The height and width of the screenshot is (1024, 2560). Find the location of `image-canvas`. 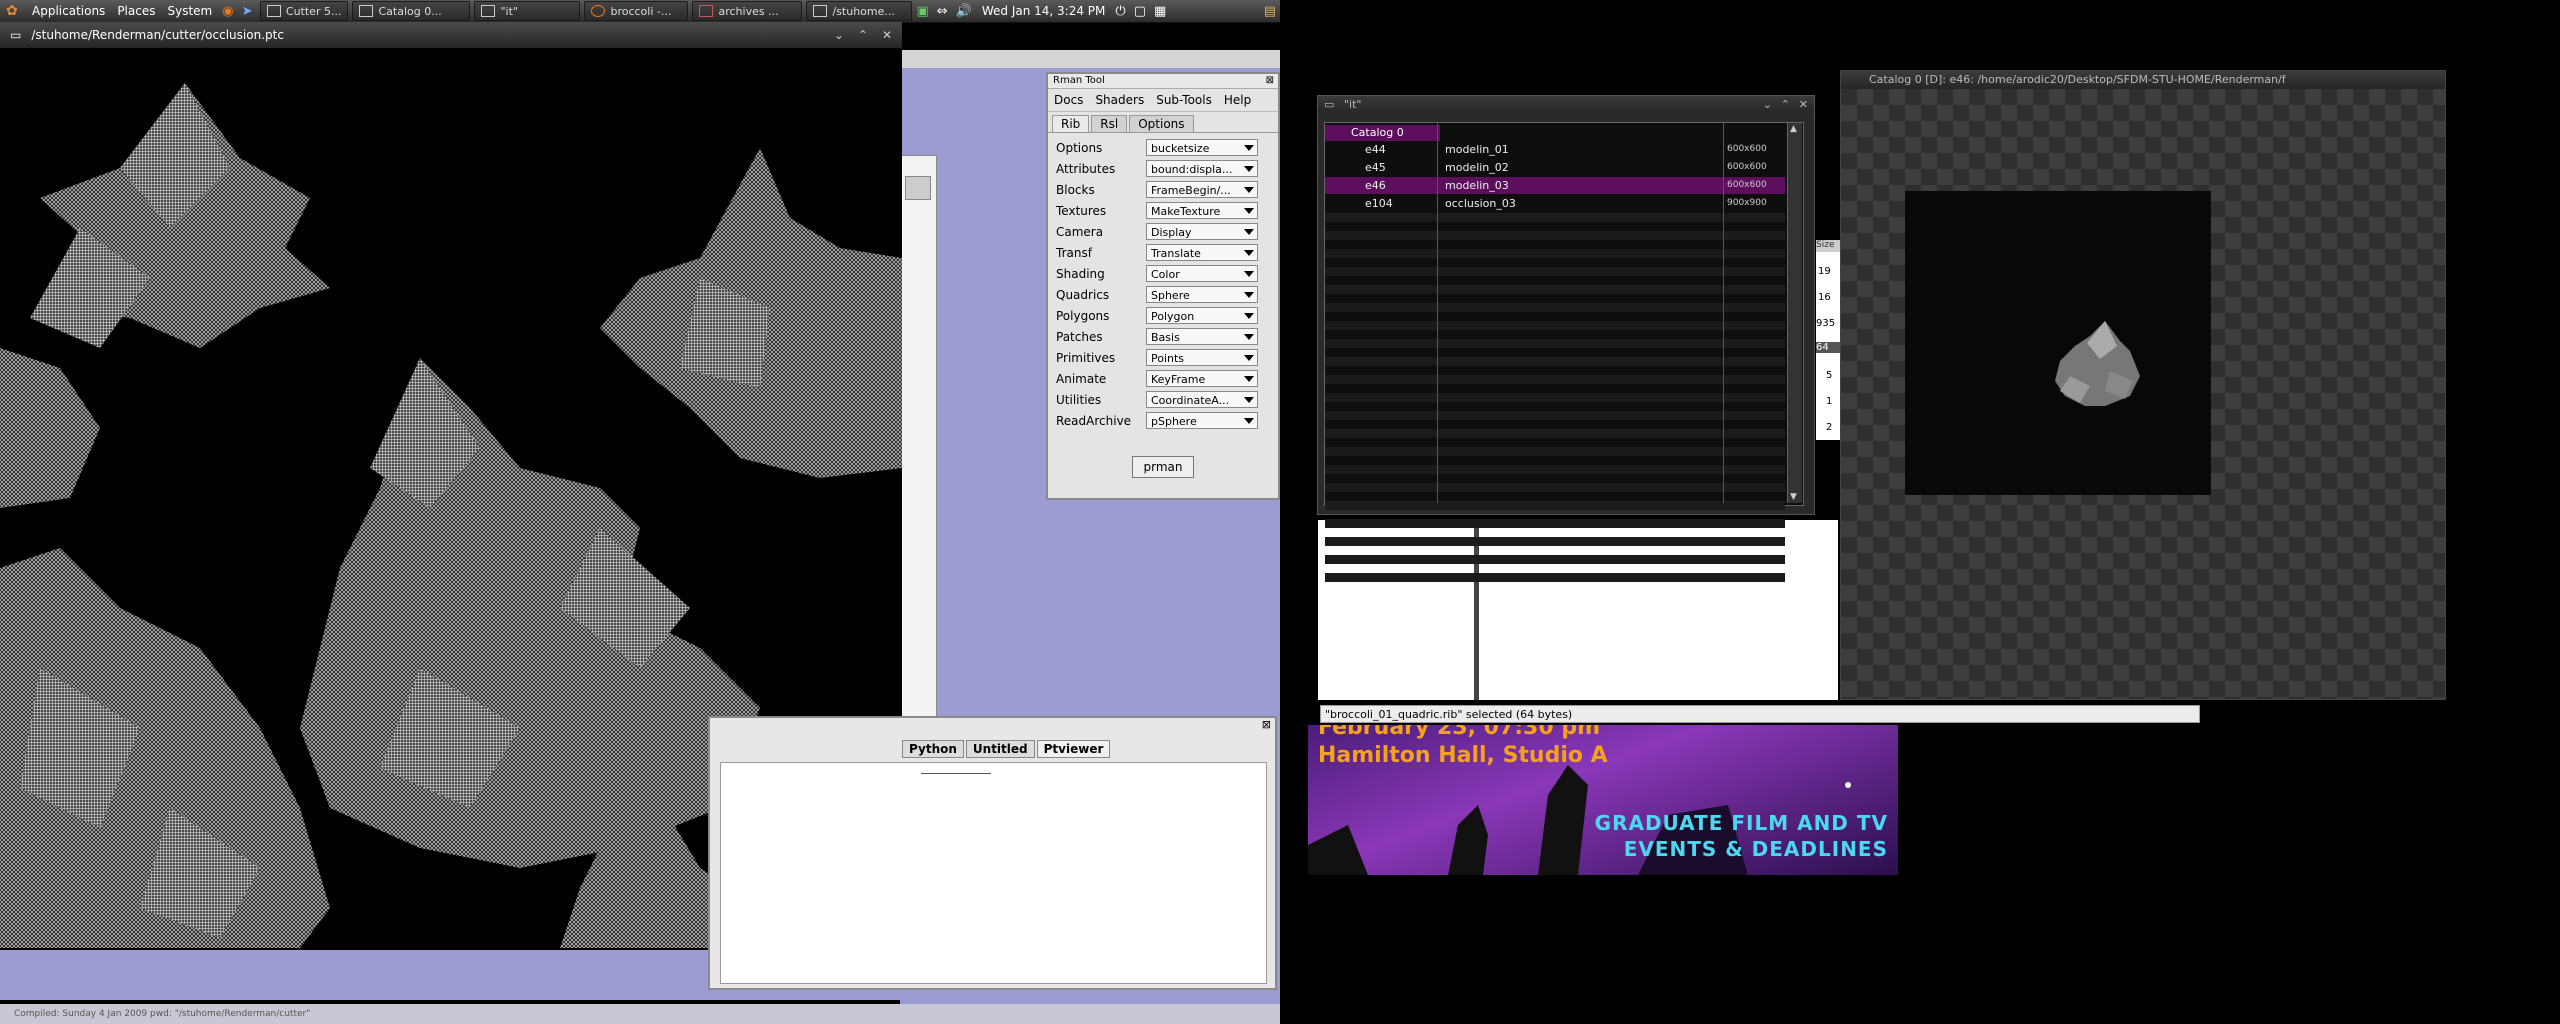

image-canvas is located at coordinates (2143, 394).